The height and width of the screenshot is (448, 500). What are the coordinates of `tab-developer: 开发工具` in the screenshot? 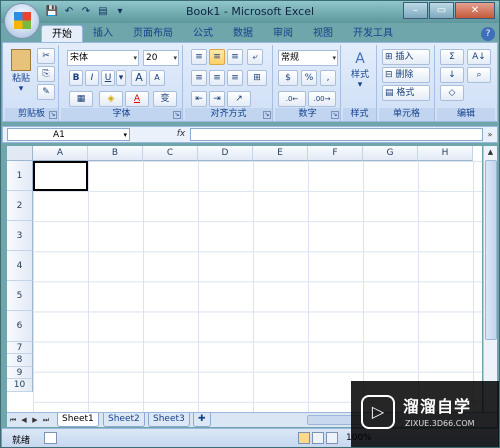 It's located at (373, 34).